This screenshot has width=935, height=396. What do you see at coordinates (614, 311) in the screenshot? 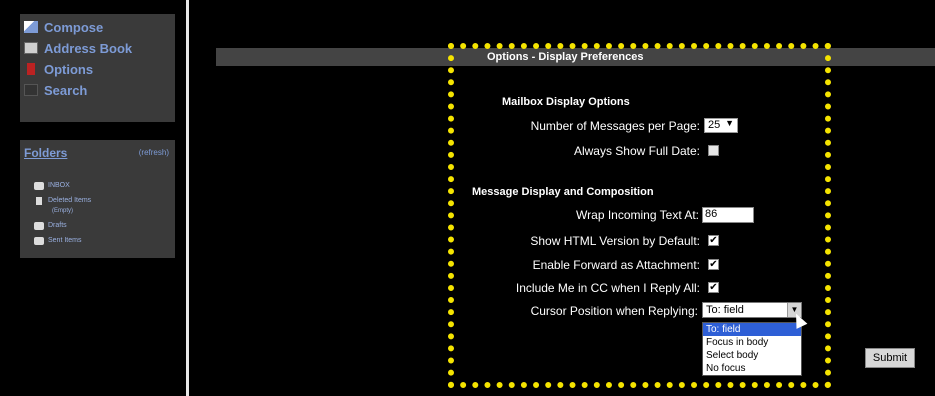
I see `cursor-position-label: Cursor Position when Replying:` at bounding box center [614, 311].